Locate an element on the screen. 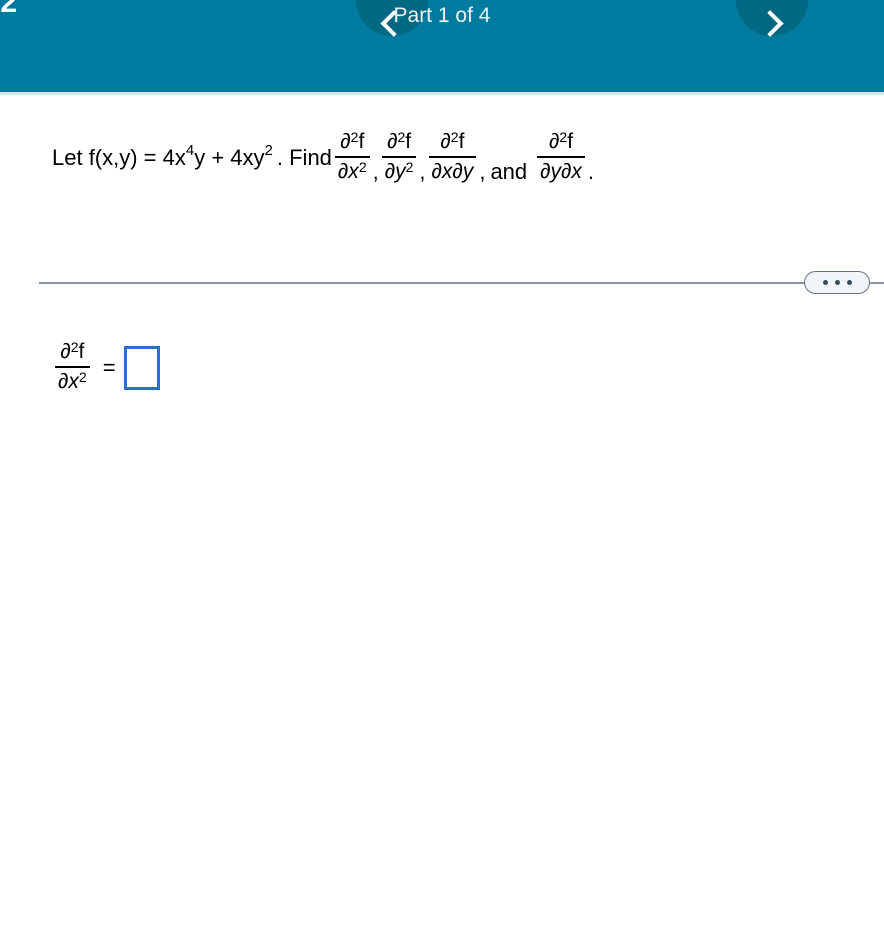 Image resolution: width=884 pixels, height=941 pixels. next-part-button is located at coordinates (772, 18).